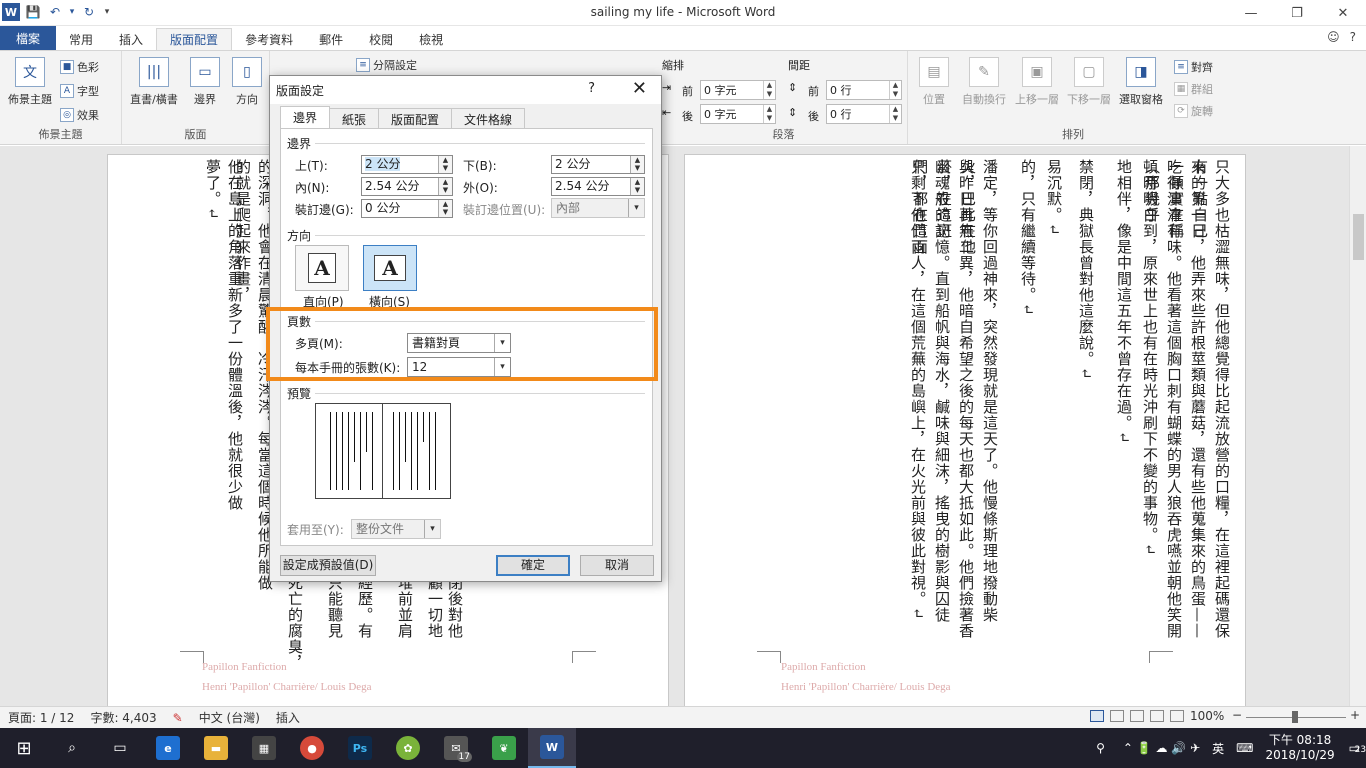  What do you see at coordinates (205, 82) in the screenshot?
I see `margins-button: ▭ 邊界` at bounding box center [205, 82].